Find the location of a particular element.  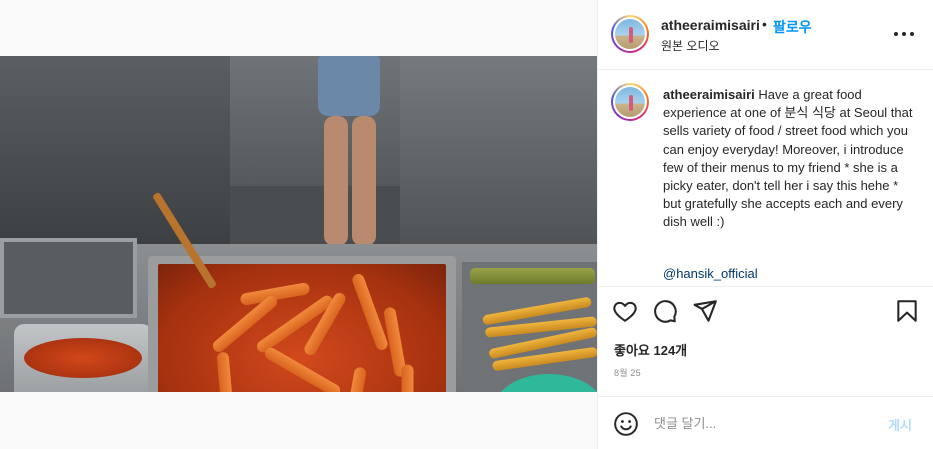

bookmark-icon is located at coordinates (908, 312).